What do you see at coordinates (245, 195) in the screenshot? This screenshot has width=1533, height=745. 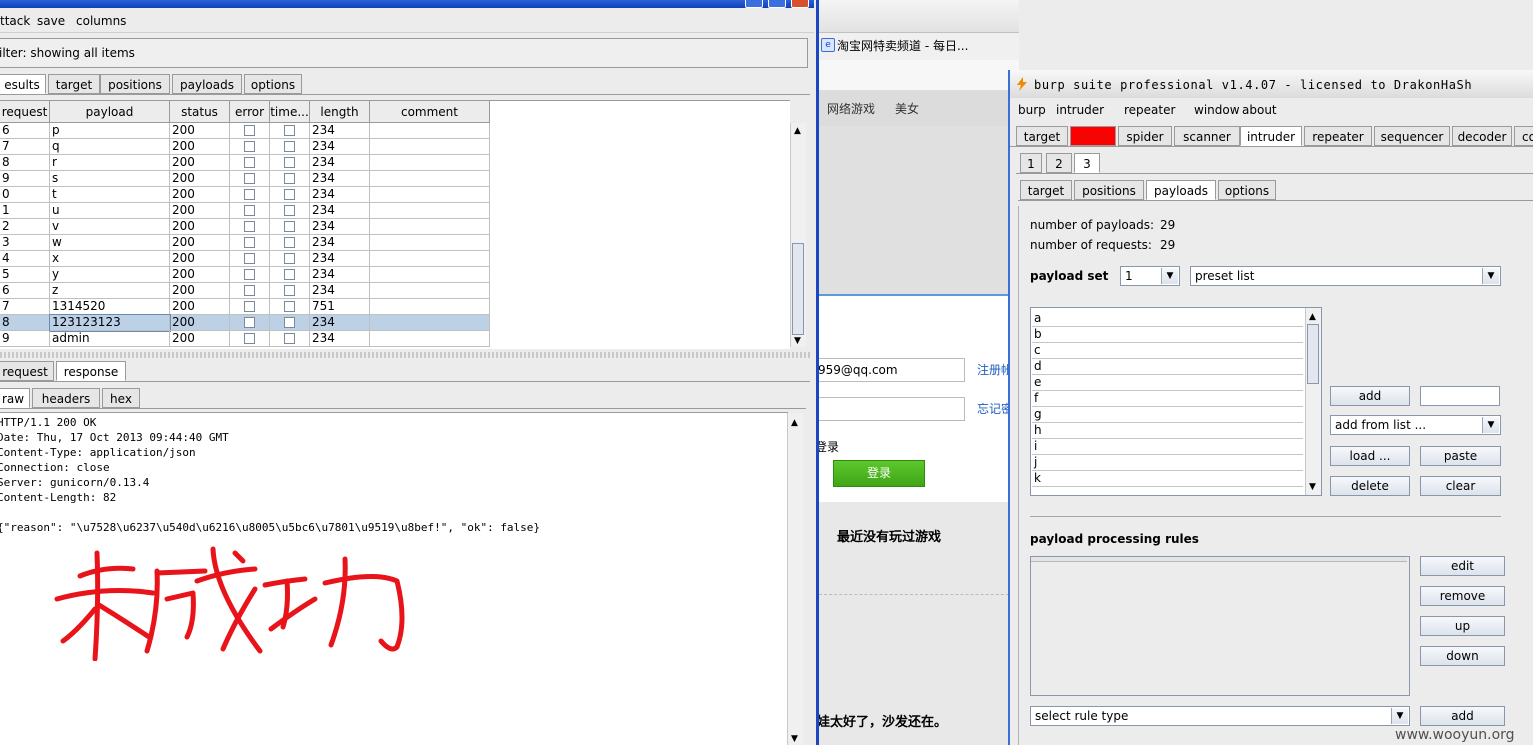 I see `table-row: 0 t 200 234` at bounding box center [245, 195].